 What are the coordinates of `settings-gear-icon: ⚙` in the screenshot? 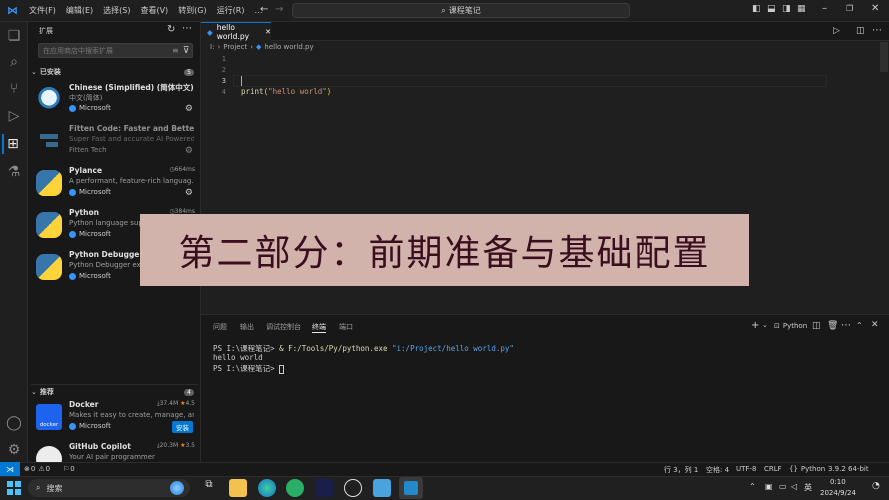 It's located at (14, 450).